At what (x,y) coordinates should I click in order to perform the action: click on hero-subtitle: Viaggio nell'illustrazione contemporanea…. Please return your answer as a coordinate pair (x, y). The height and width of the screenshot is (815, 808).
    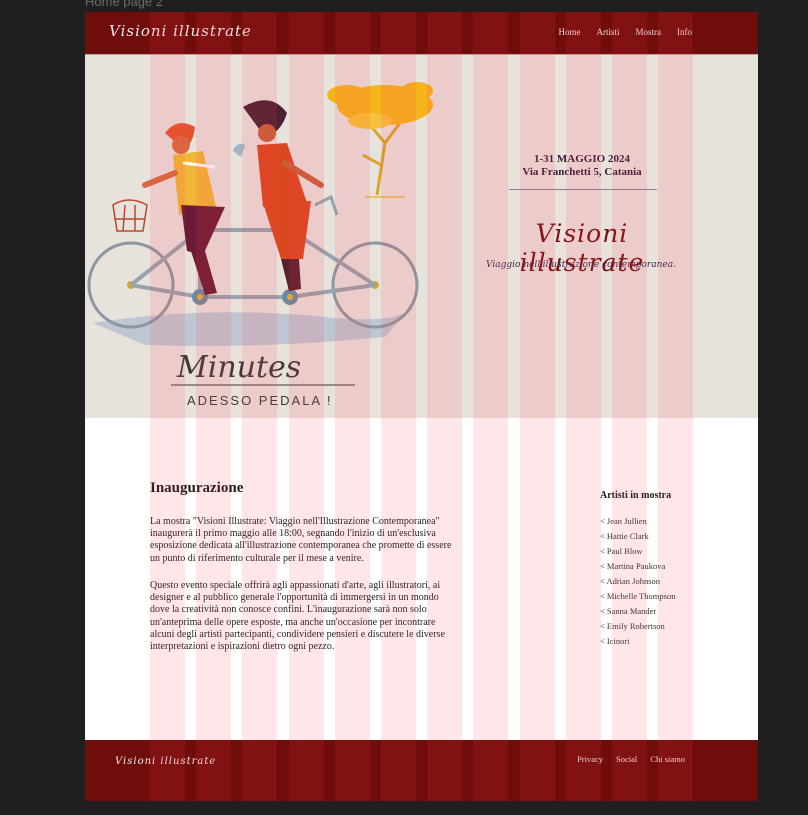
    Looking at the image, I should click on (581, 265).